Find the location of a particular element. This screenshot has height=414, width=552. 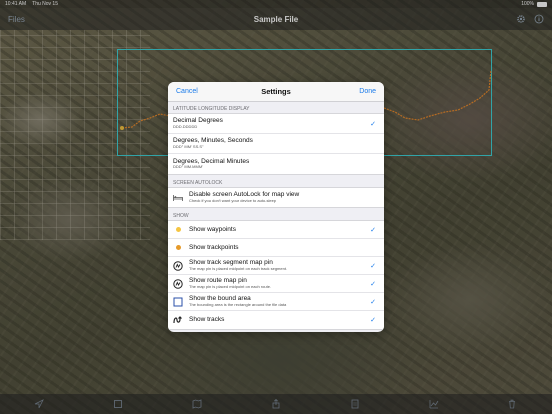

option-degrees-decimal-minutes: Degrees, Decimal Minutes DDD° MM.MMM' is located at coordinates (276, 164).